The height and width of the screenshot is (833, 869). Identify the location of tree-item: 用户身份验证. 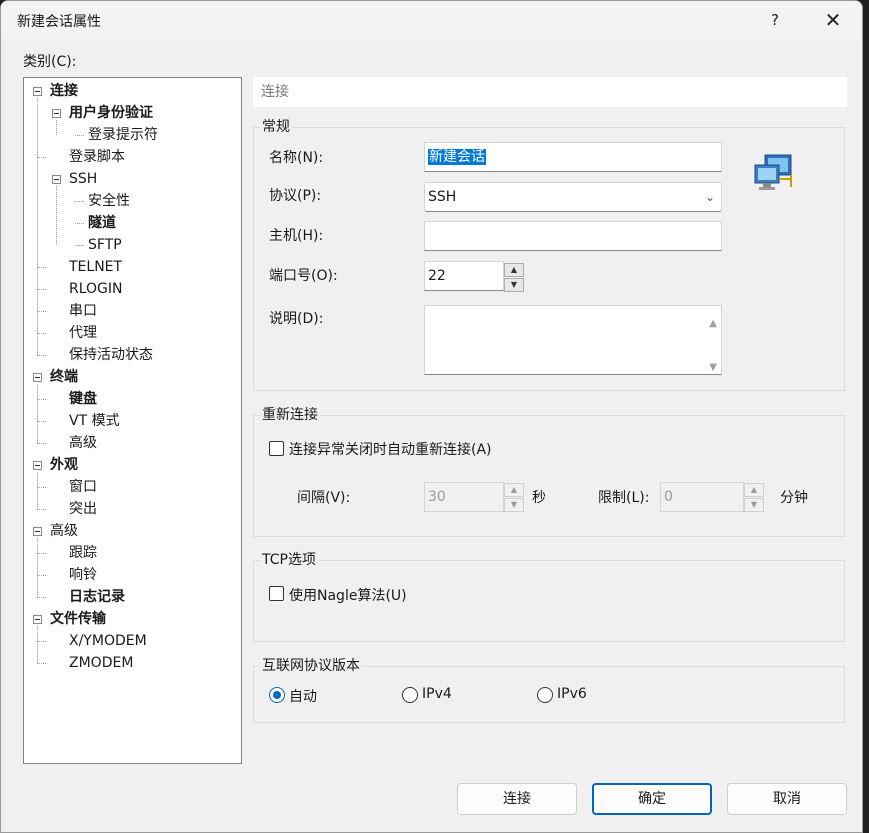
(111, 113).